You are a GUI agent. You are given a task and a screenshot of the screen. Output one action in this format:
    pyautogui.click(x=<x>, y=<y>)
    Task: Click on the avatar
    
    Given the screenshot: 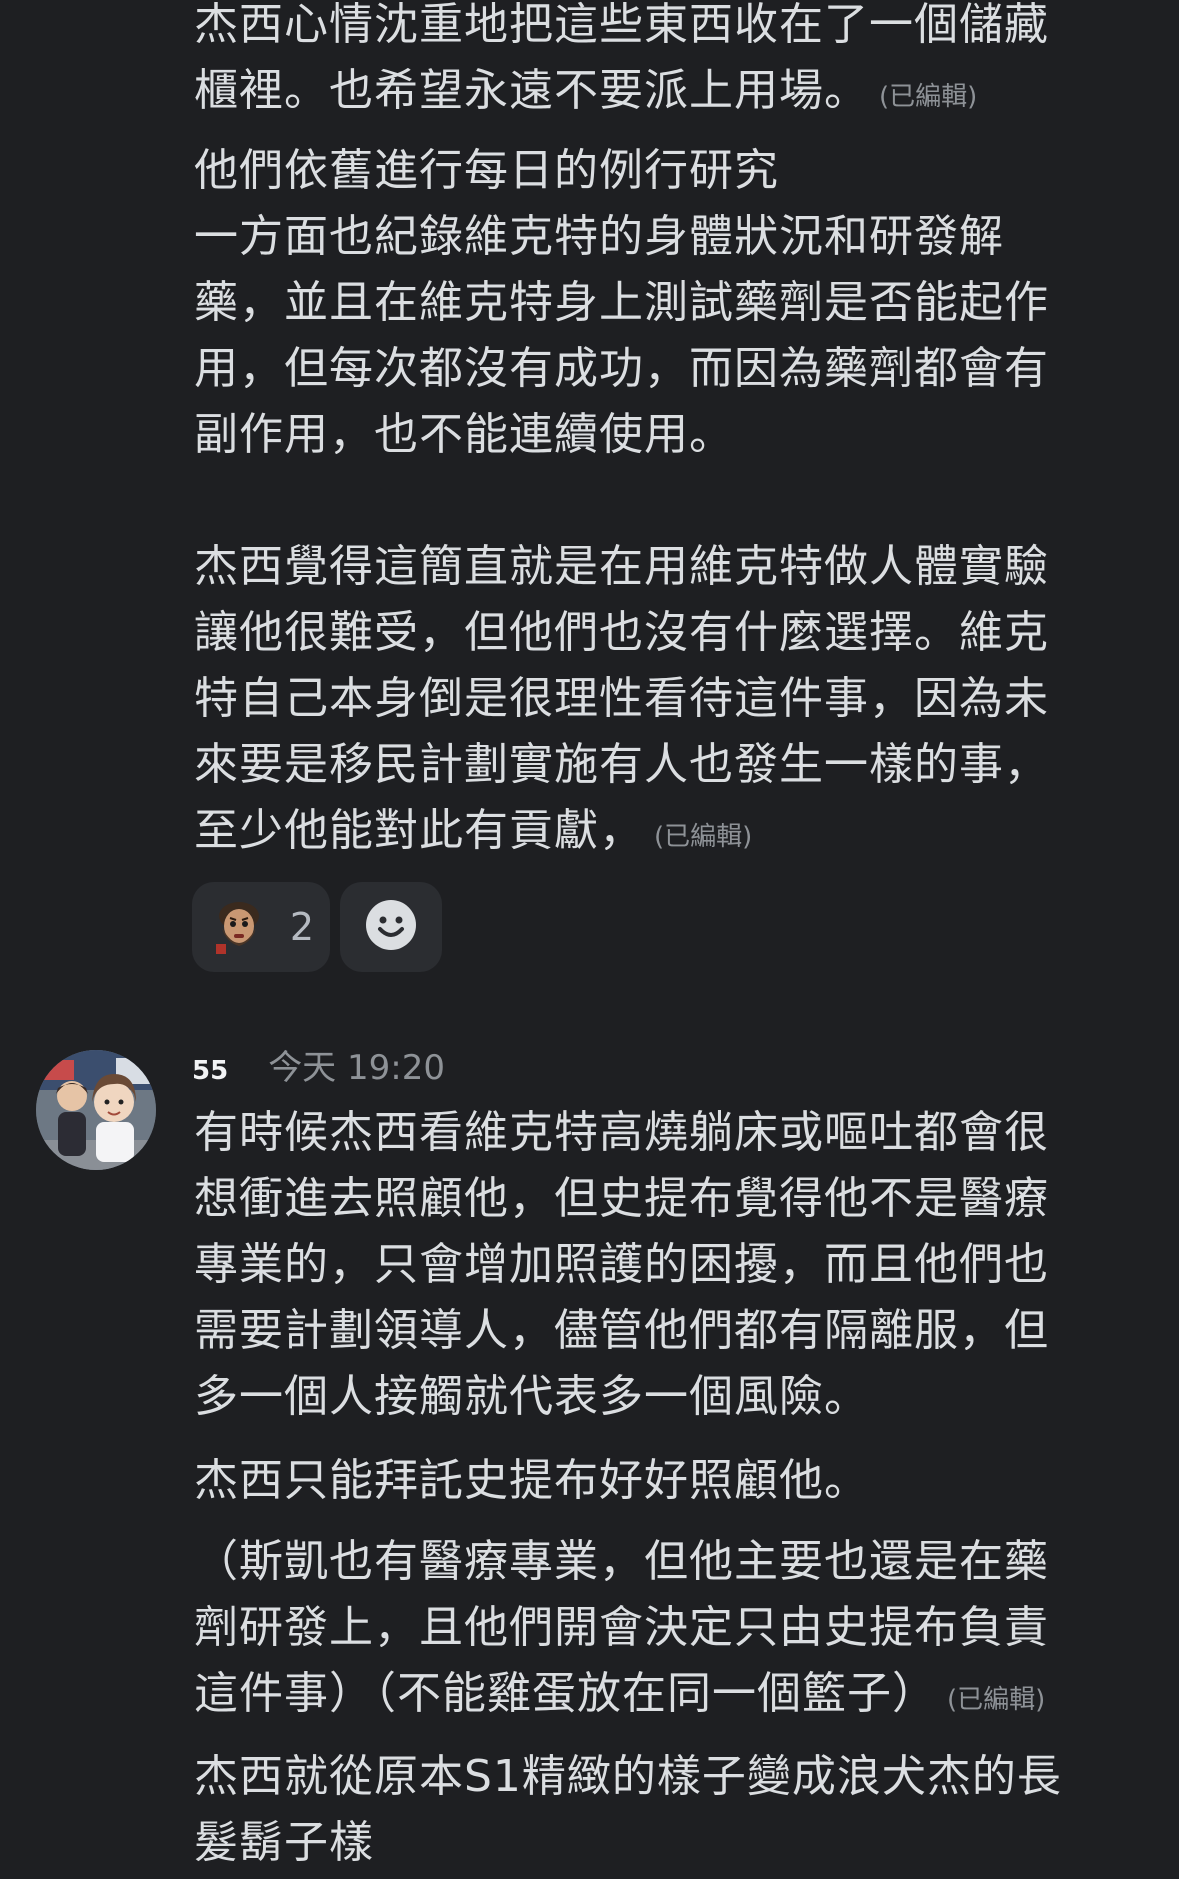 What is the action you would take?
    pyautogui.click(x=96, y=1110)
    